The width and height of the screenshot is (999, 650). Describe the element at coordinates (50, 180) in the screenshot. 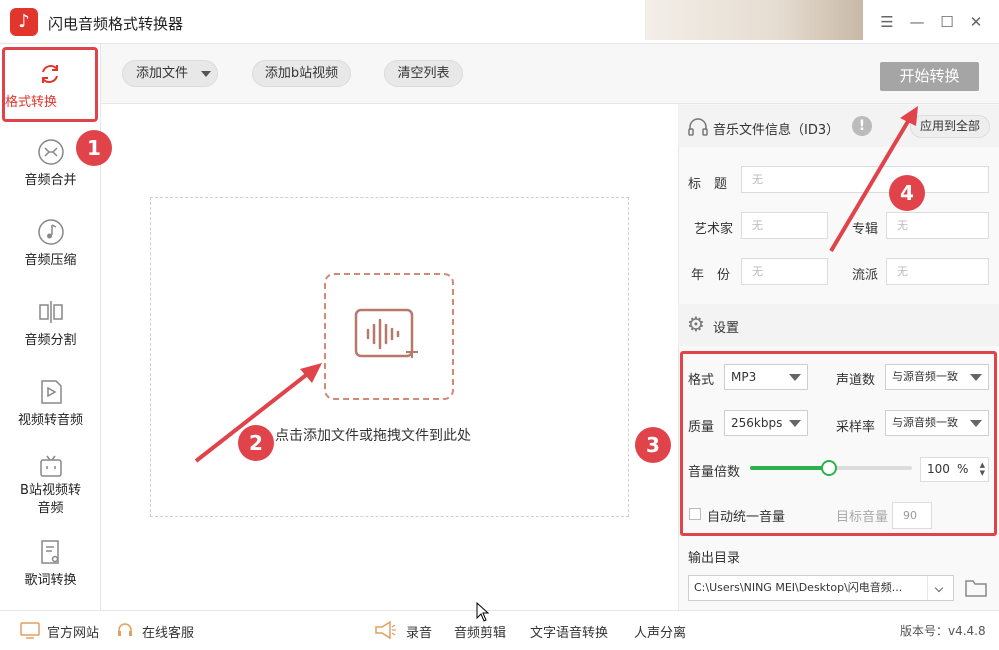

I see `sidebar-item-label: 音频合并` at that location.